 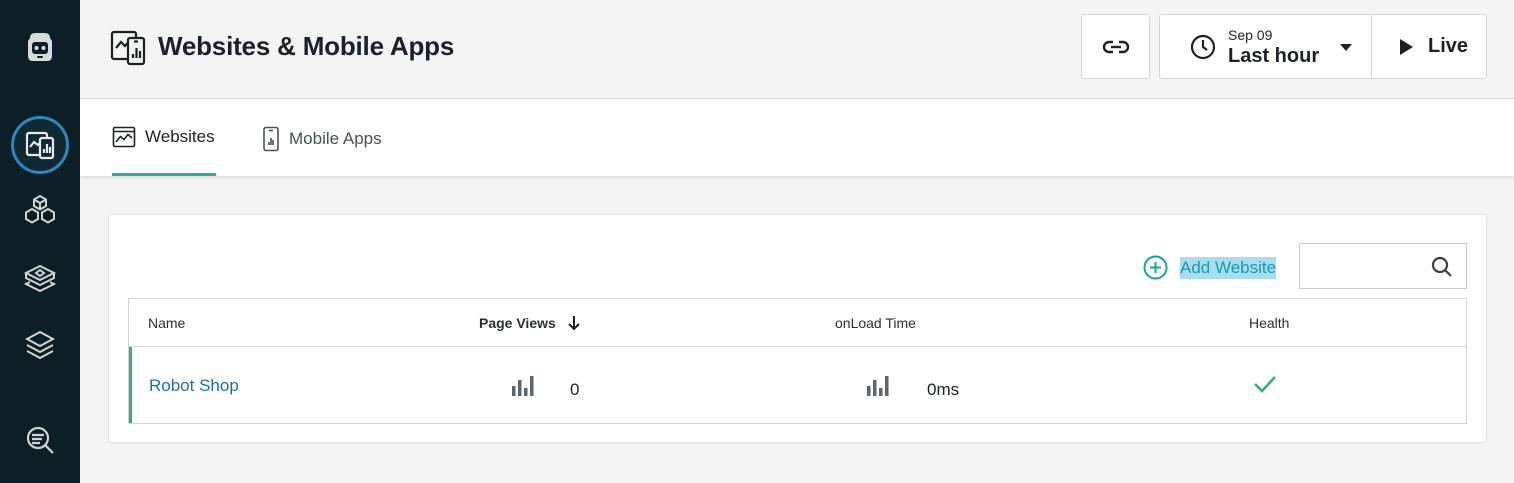 I want to click on time-range-text: Sep 09 Last hour, so click(x=1273, y=47).